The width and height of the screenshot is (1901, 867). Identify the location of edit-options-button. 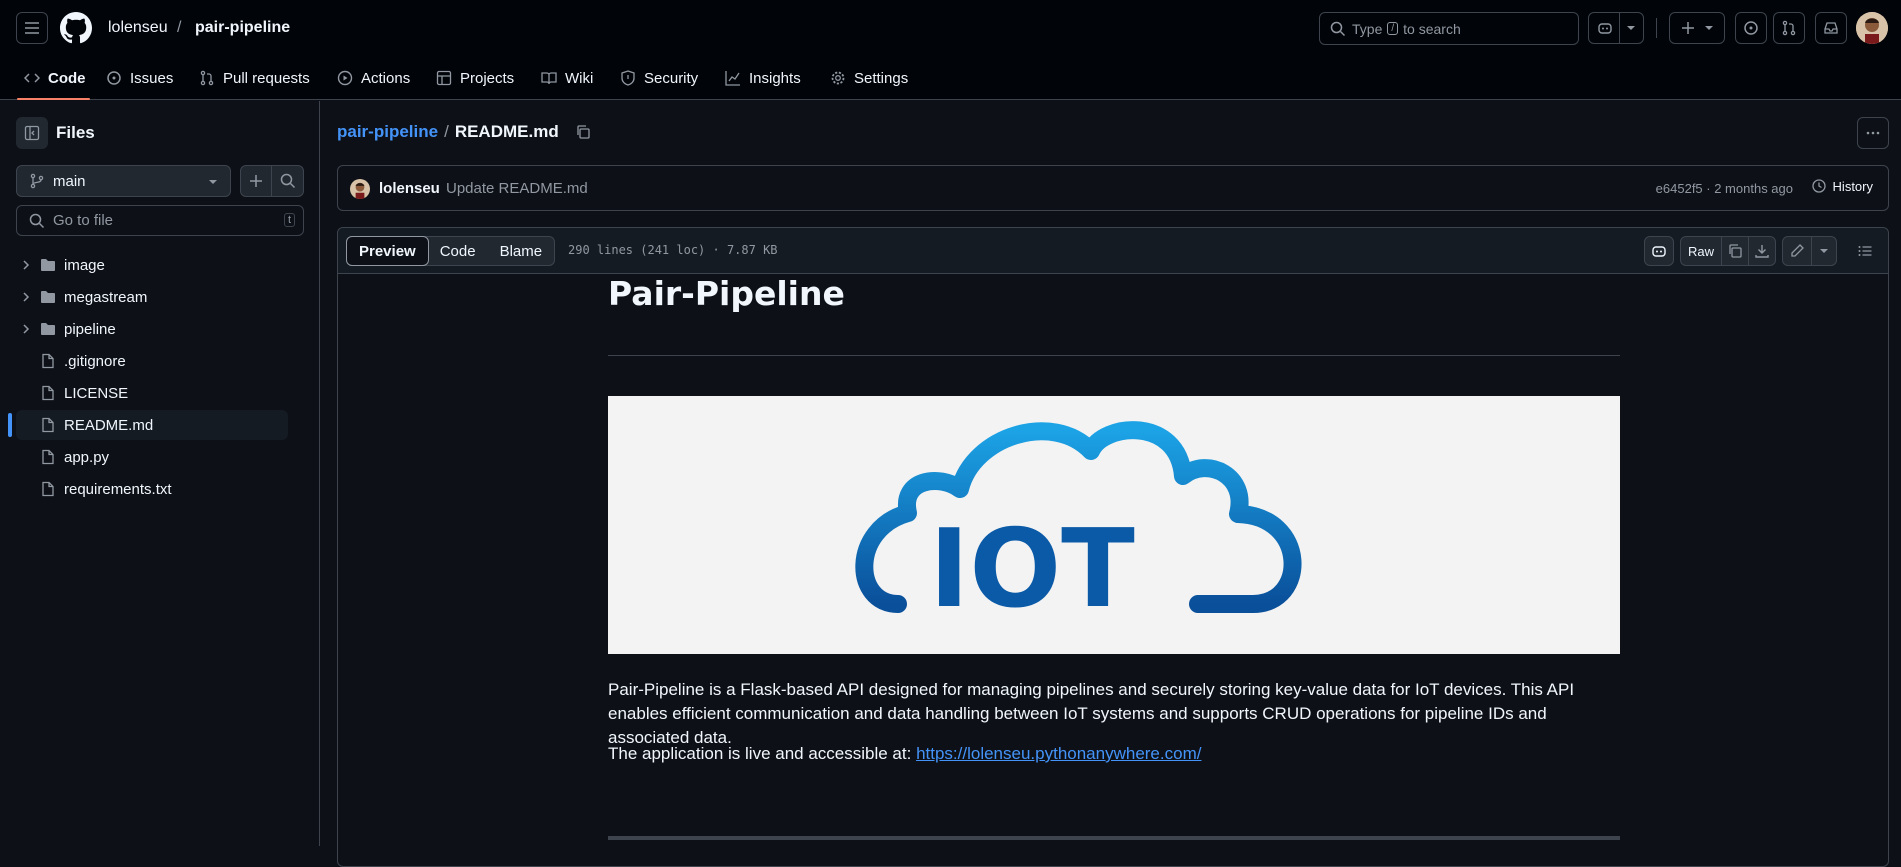
(1824, 251).